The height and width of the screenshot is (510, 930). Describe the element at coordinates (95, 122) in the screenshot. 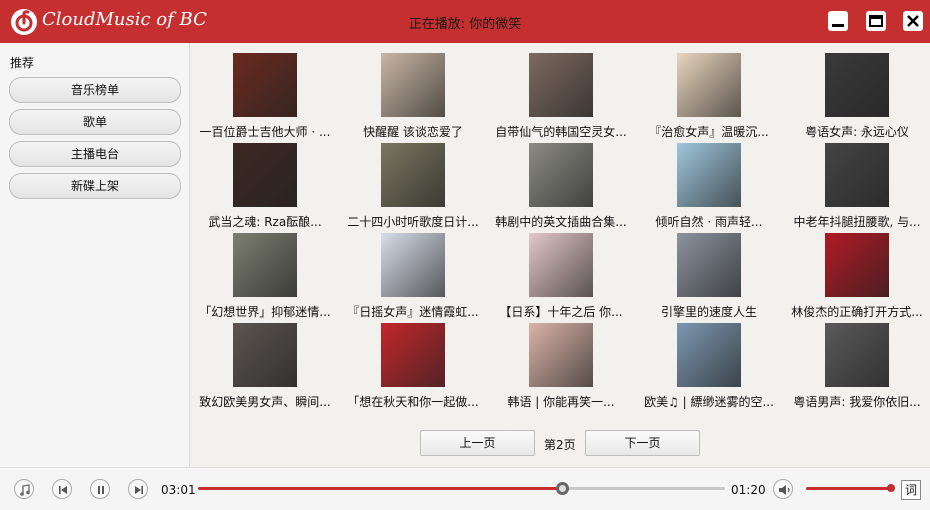

I see `sidebar-item-playlists: 歌单` at that location.